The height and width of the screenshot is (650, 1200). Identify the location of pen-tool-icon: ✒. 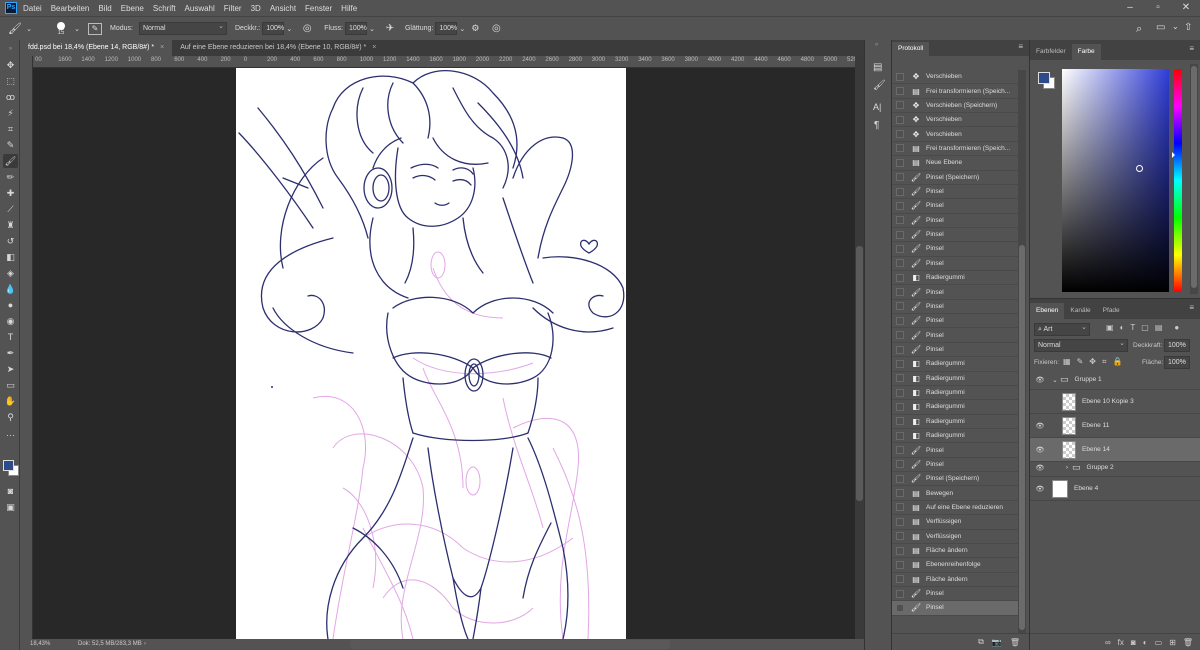
(10, 353).